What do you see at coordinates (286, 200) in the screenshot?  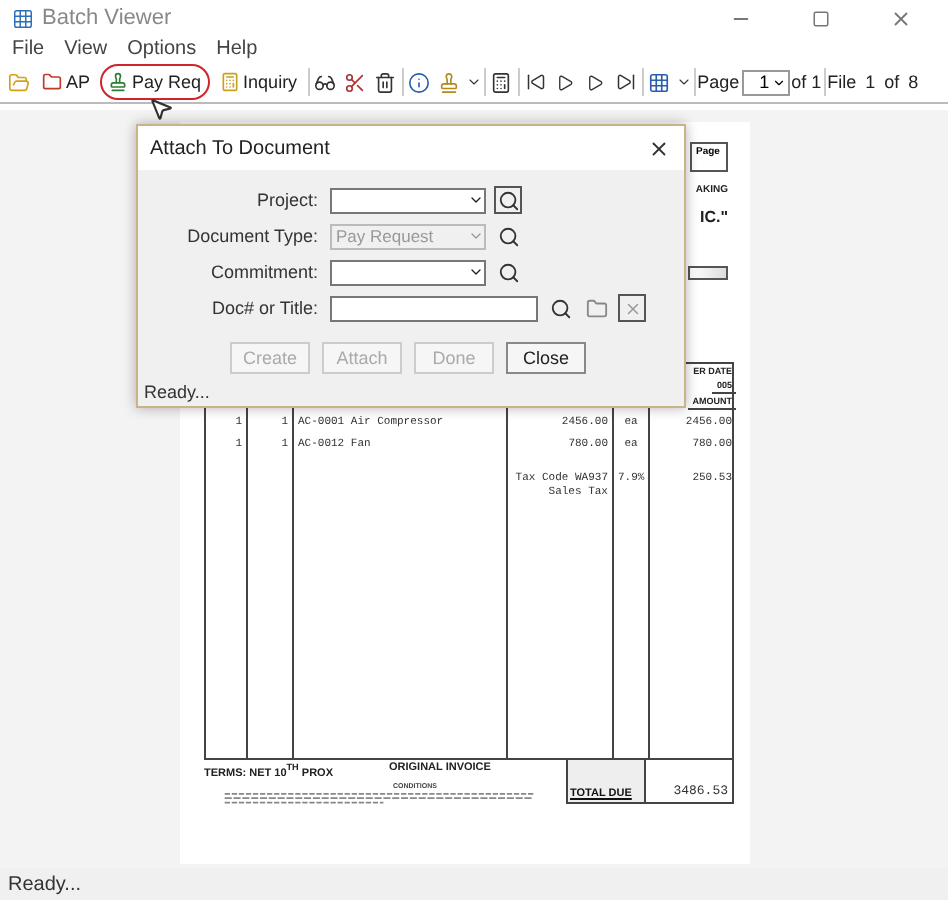 I see `field-label: Project:` at bounding box center [286, 200].